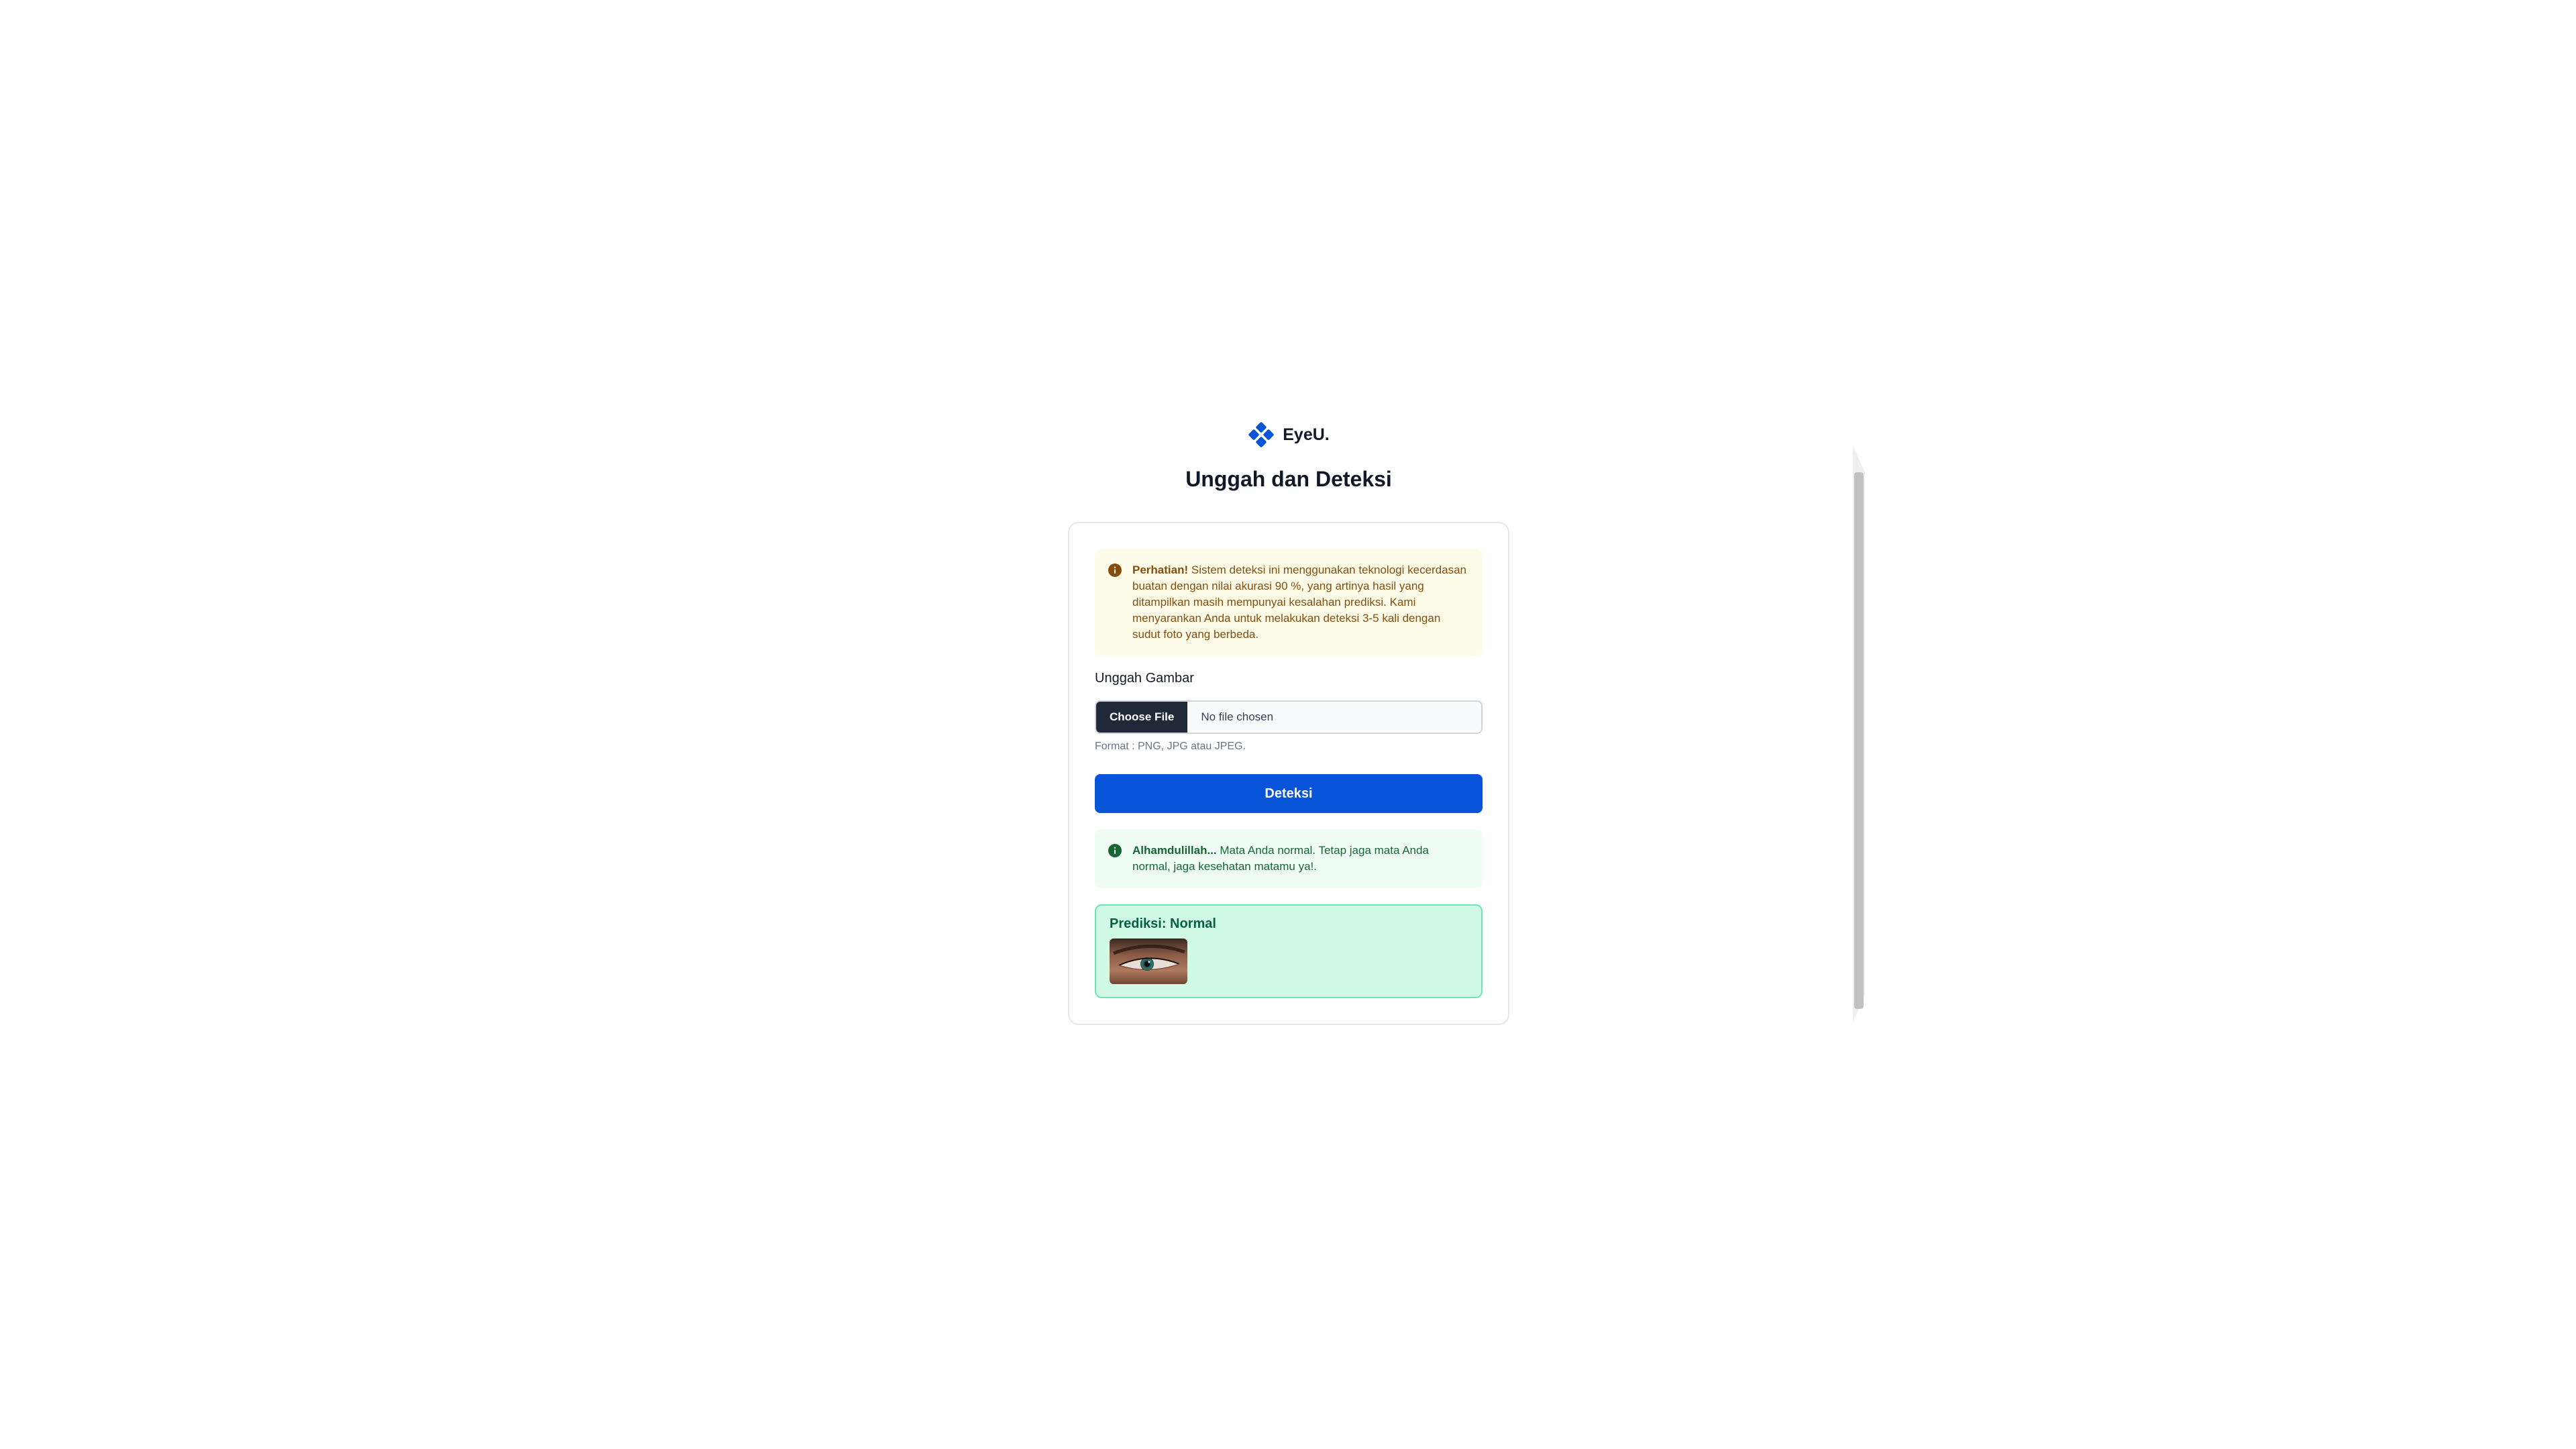  Describe the element at coordinates (1170, 746) in the screenshot. I see `format-hint: Format : PNG, JPG atau JPEG.` at that location.